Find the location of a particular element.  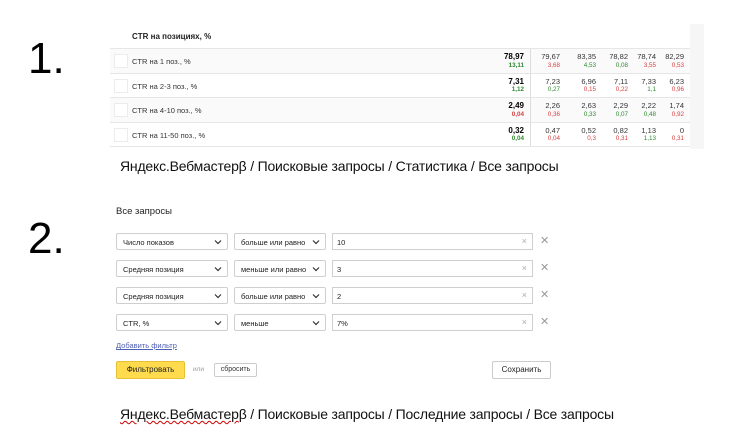

history-value: 0,47 is located at coordinates (552, 130).